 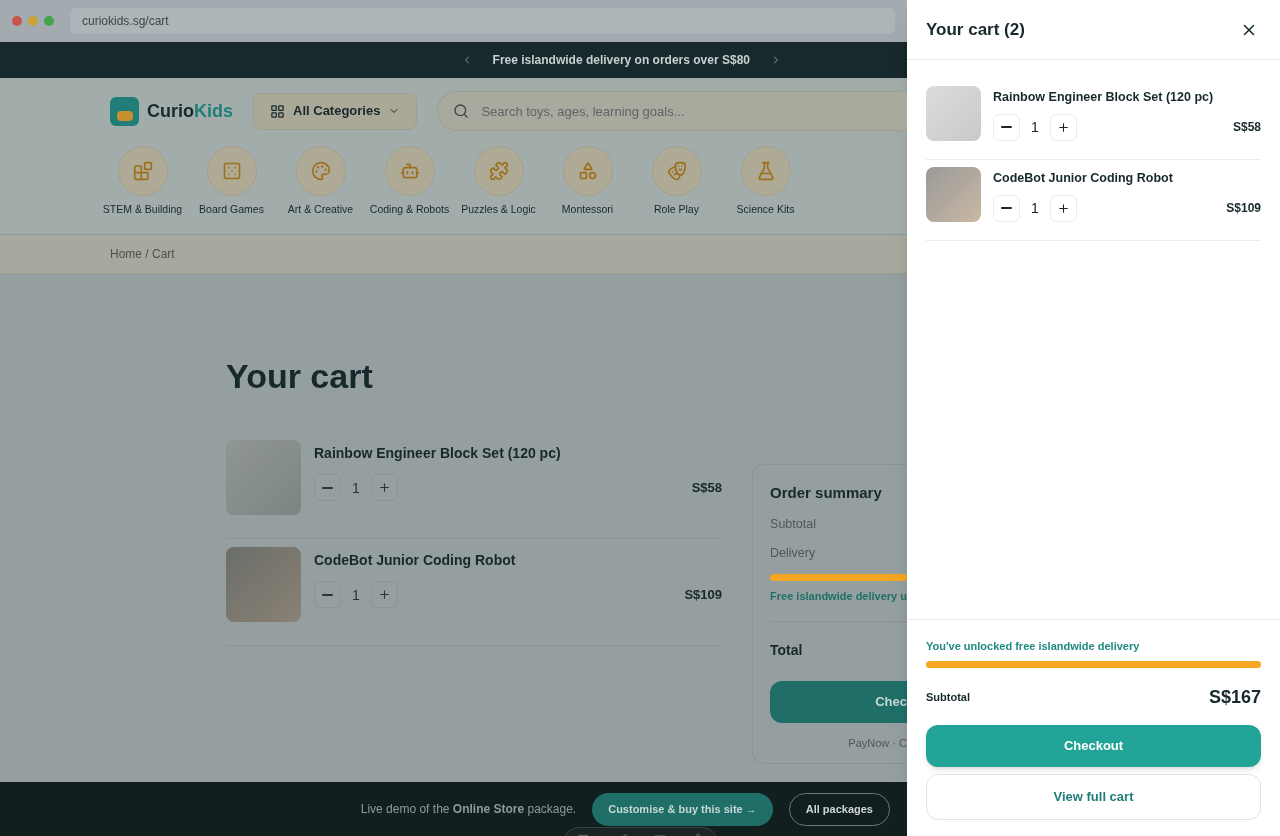 What do you see at coordinates (335, 111) in the screenshot?
I see `all-categories-button: All Categories` at bounding box center [335, 111].